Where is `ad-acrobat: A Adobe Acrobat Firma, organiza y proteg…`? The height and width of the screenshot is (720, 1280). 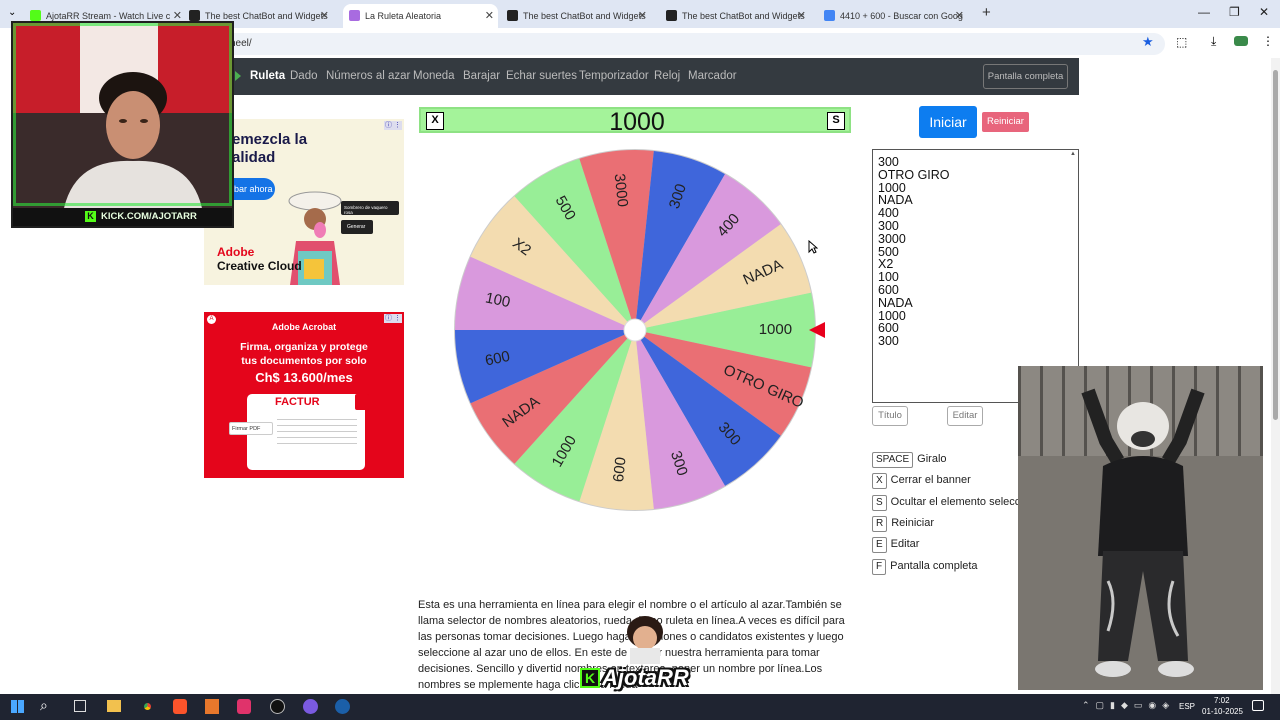
ad-acrobat: A Adobe Acrobat Firma, organiza y proteg… is located at coordinates (304, 395).